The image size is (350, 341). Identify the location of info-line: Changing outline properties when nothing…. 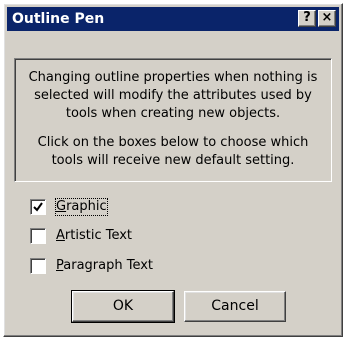
(173, 77).